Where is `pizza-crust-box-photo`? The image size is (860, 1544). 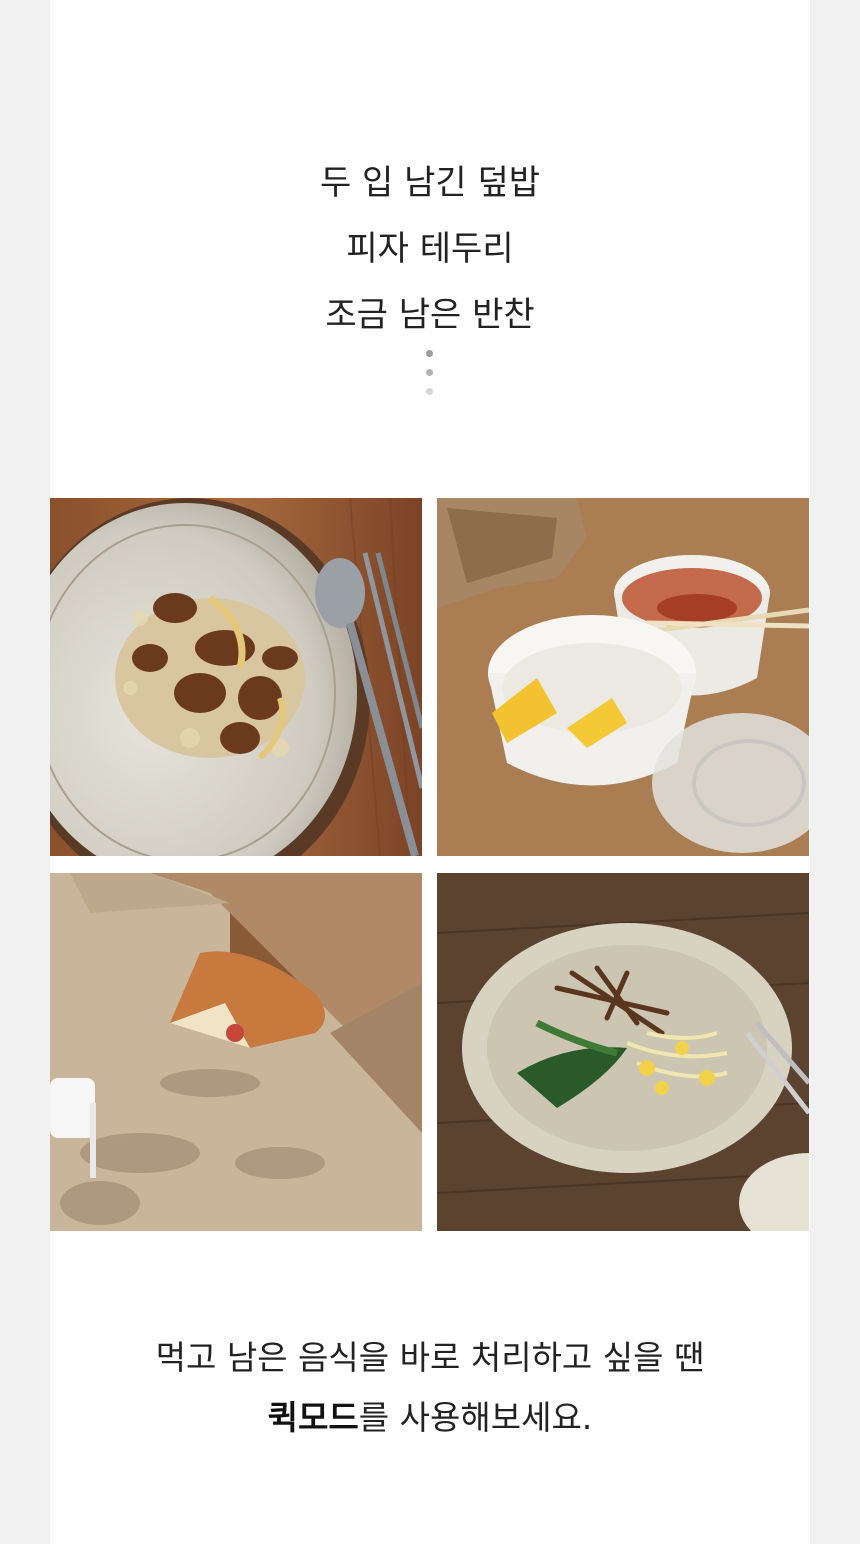
pizza-crust-box-photo is located at coordinates (236, 1052).